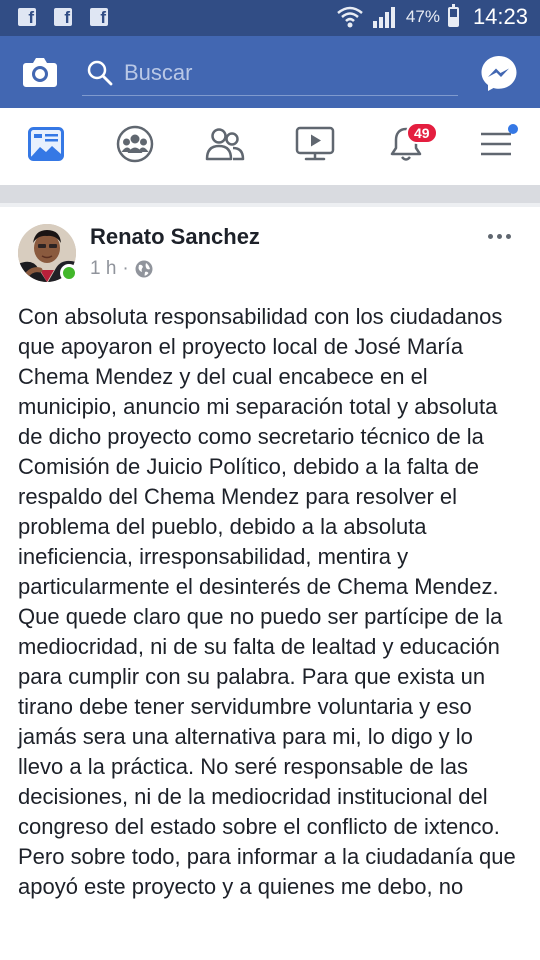  What do you see at coordinates (453, 15) in the screenshot?
I see `battery-icon` at bounding box center [453, 15].